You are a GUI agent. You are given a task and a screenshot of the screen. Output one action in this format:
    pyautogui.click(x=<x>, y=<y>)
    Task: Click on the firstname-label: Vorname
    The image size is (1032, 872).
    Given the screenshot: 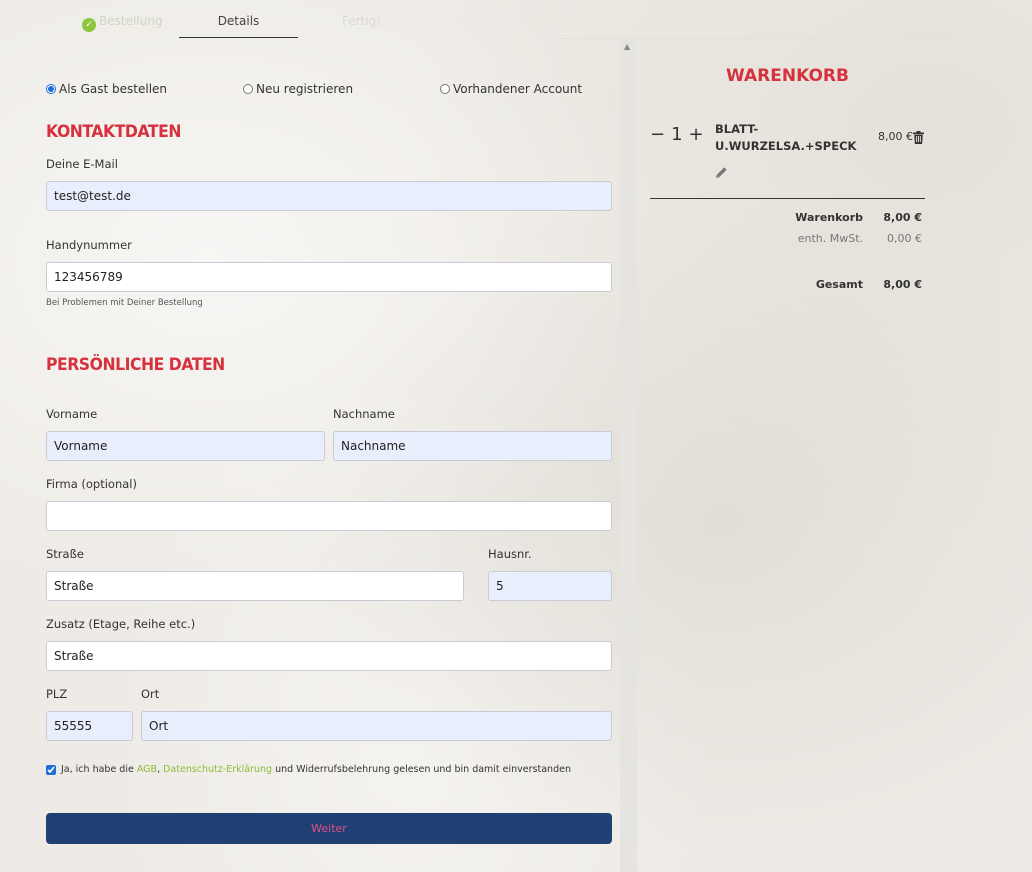 What is the action you would take?
    pyautogui.click(x=72, y=414)
    